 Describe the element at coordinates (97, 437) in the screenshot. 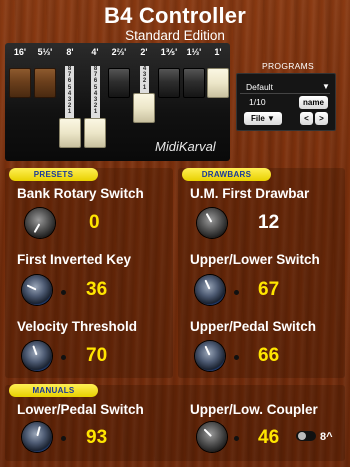

I see `lower-pedal-switch-value: 93` at that location.